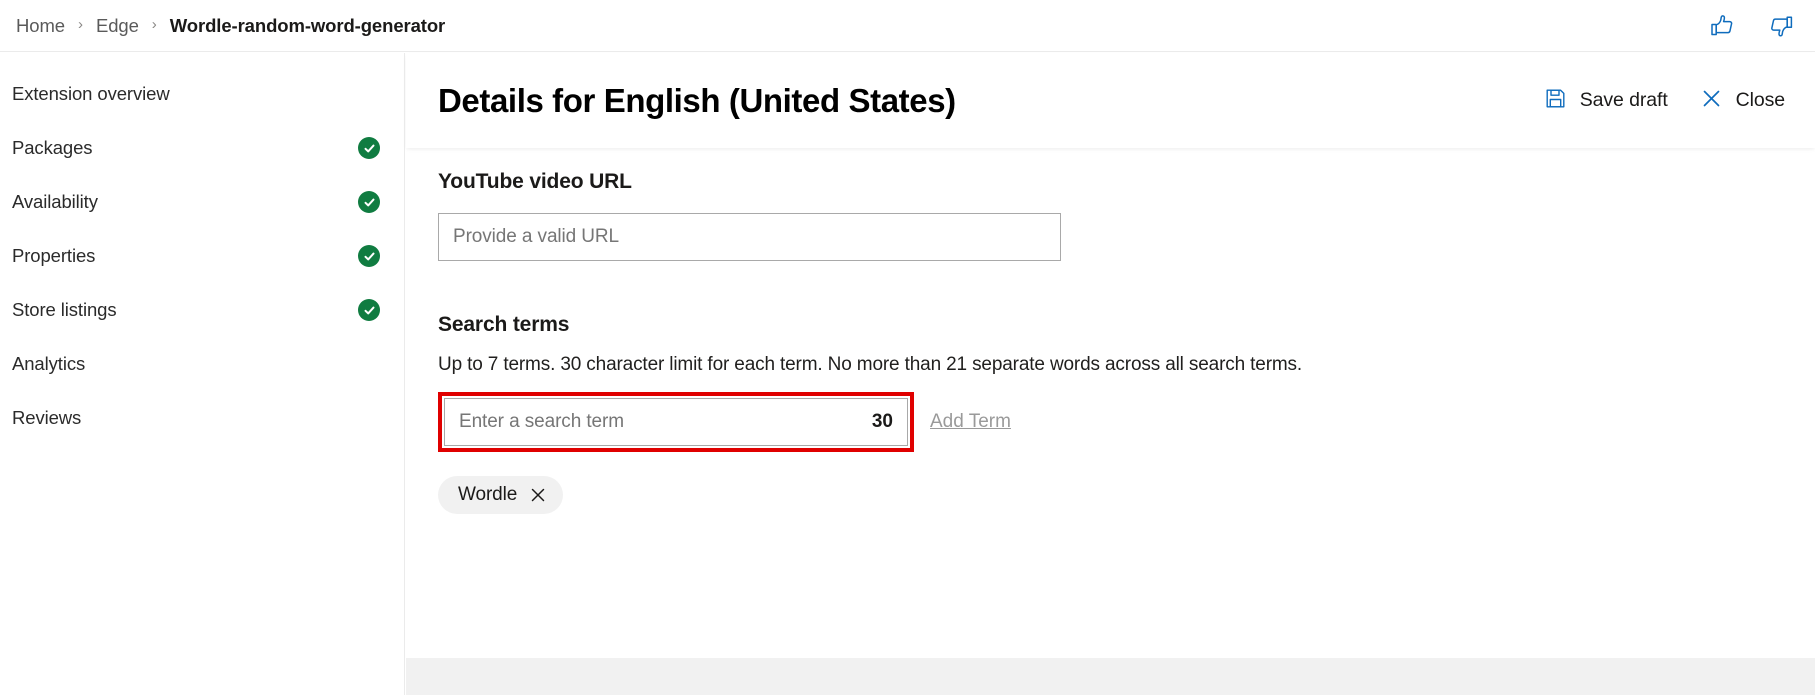 This screenshot has height=695, width=1815. I want to click on page-title: Details for English (United States), so click(697, 100).